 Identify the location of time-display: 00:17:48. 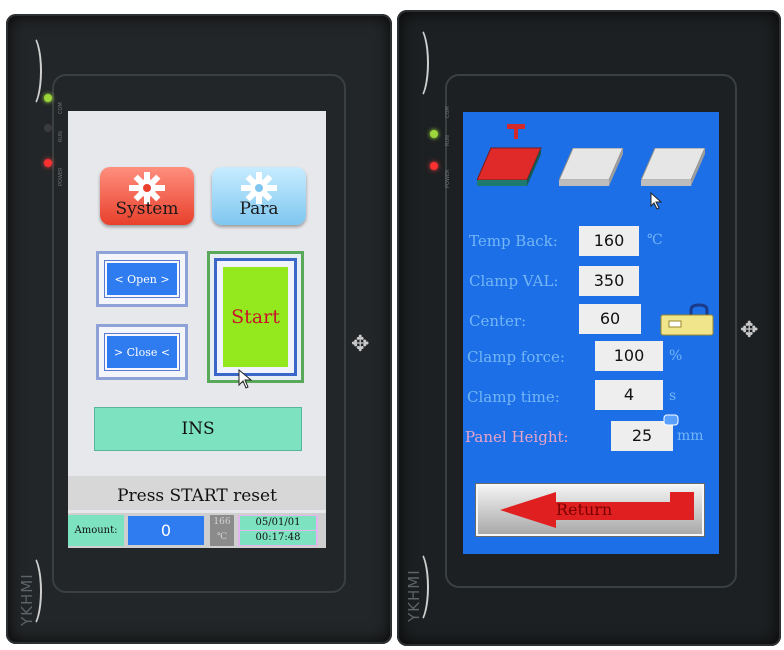
(278, 538).